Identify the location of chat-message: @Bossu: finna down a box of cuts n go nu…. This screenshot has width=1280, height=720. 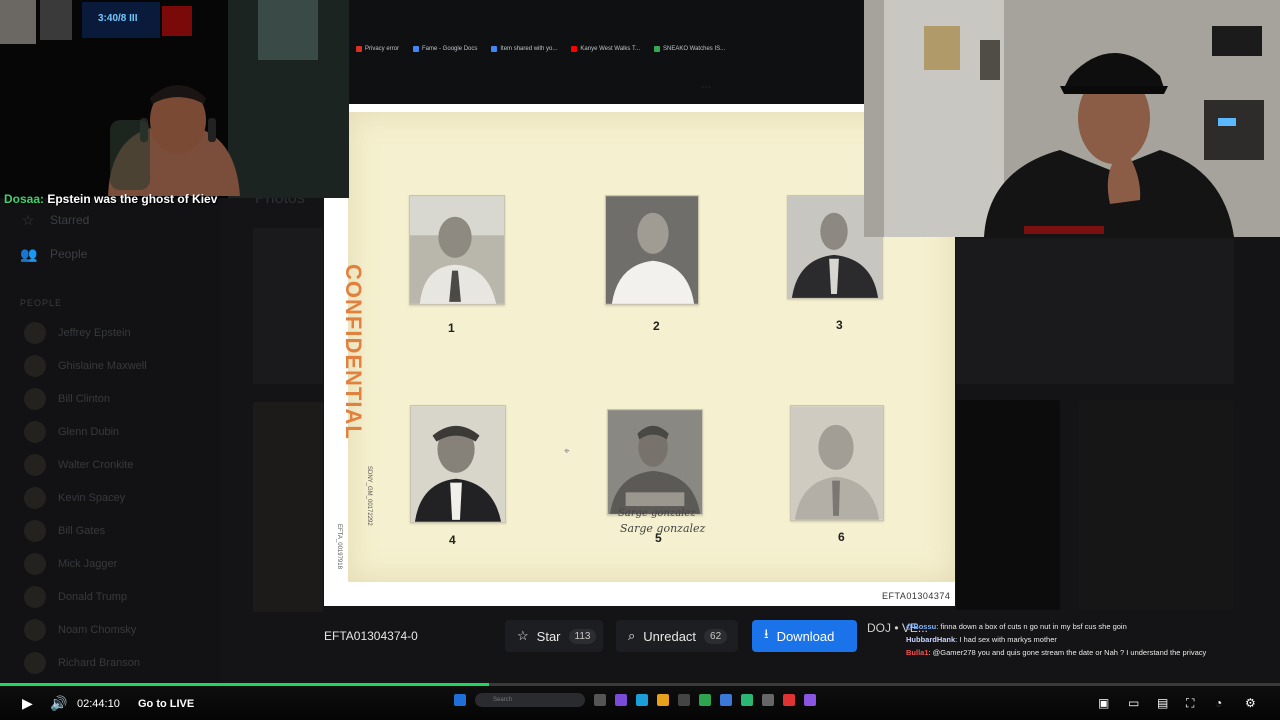
(1016, 626).